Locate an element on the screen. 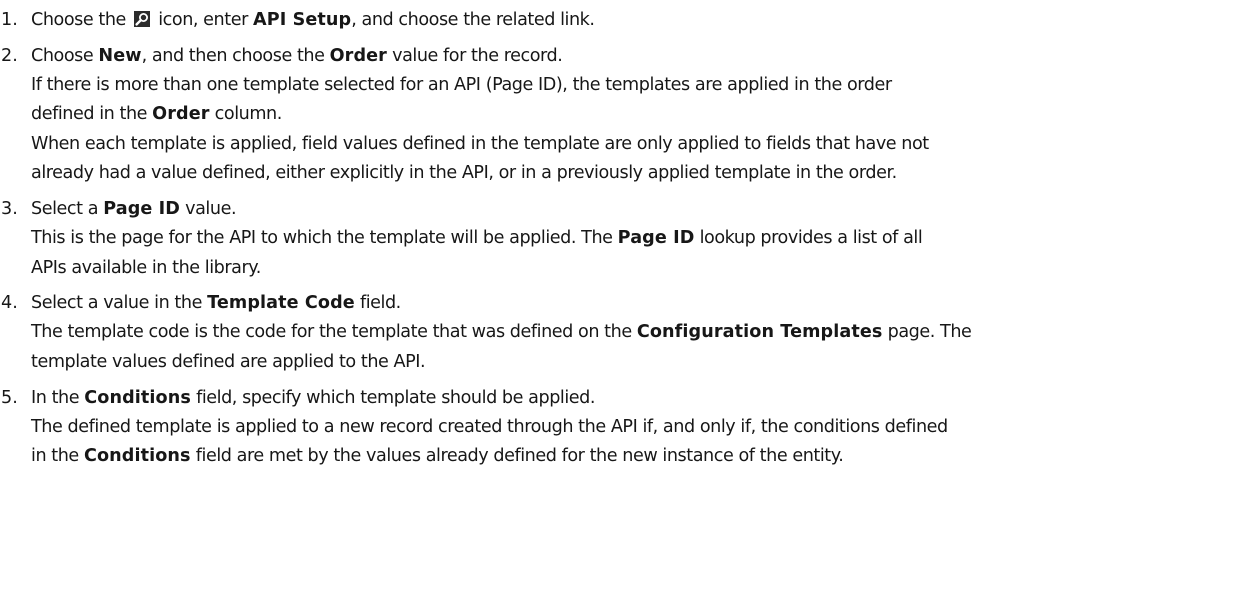 This screenshot has height=611, width=1258. step-line: APIs available in the library. is located at coordinates (146, 268).